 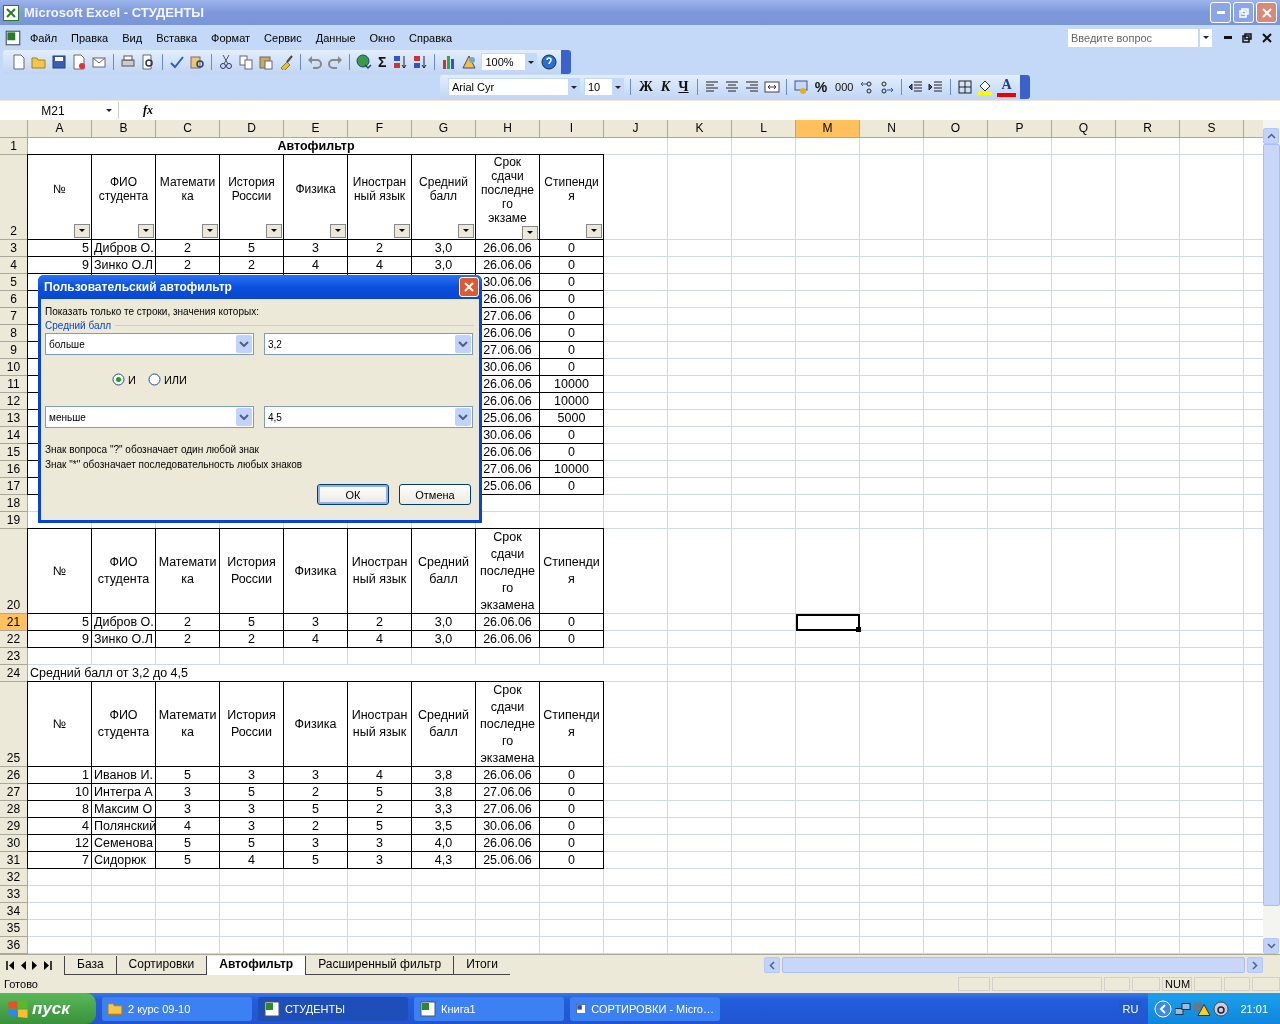 What do you see at coordinates (1084, 129) in the screenshot?
I see `column-header: Q` at bounding box center [1084, 129].